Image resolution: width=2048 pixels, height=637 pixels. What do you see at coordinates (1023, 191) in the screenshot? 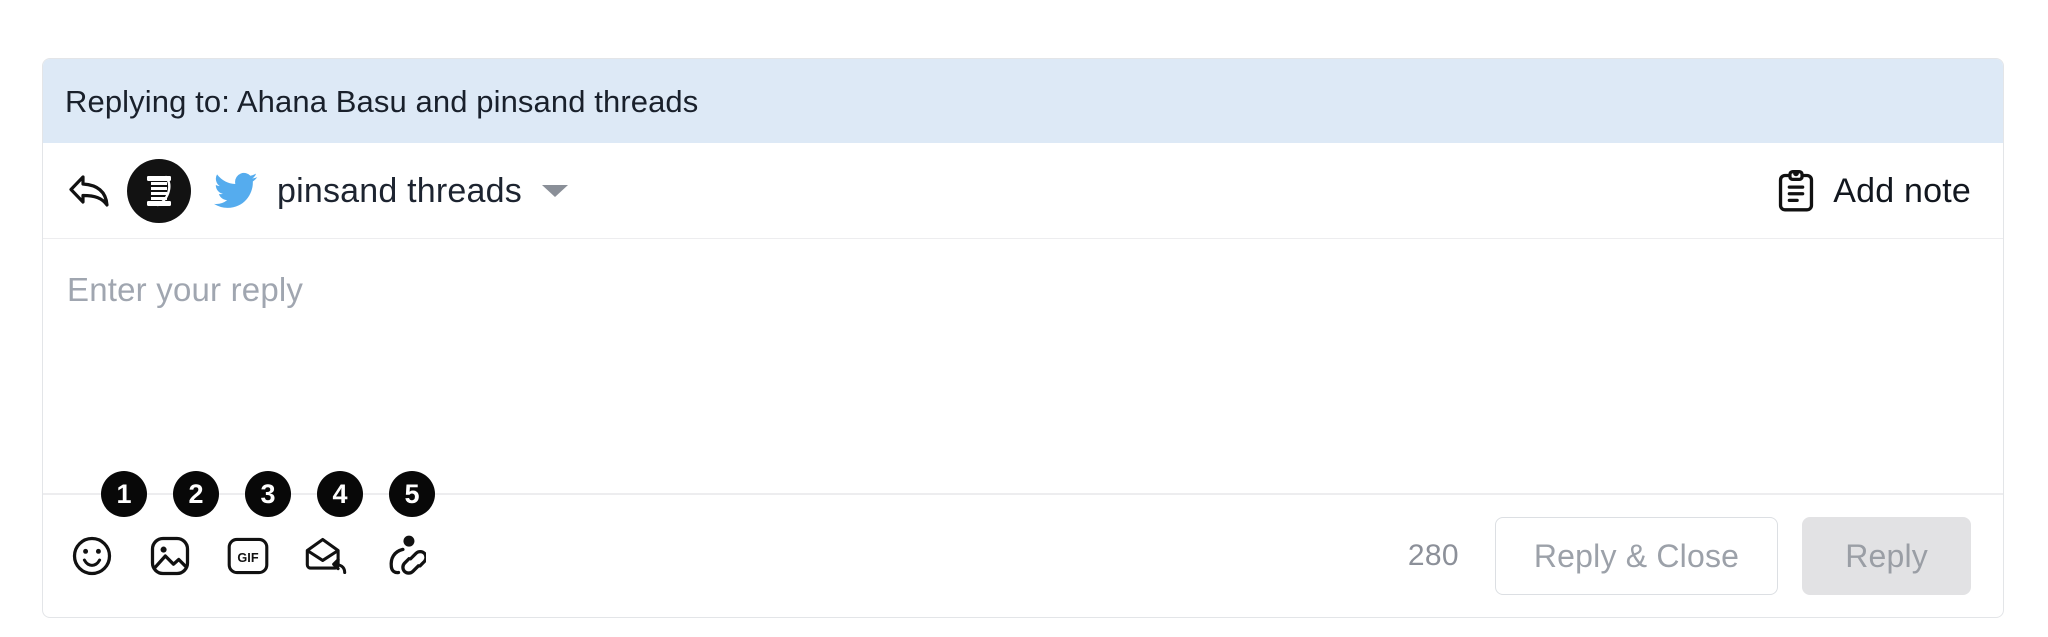
I see `account-row: pinsand threads Add note` at bounding box center [1023, 191].